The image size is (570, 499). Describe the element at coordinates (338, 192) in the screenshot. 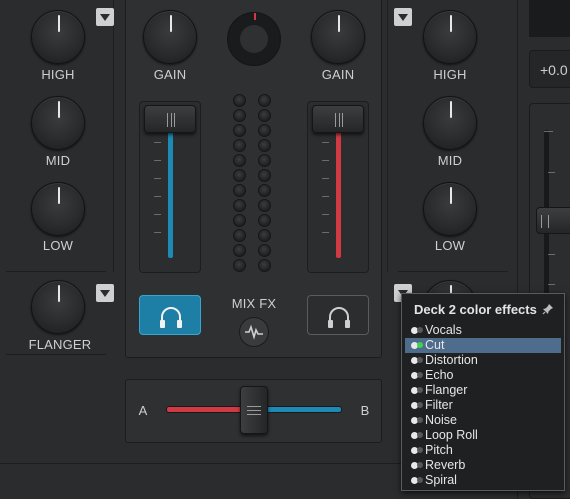

I see `right-volume-fill` at that location.